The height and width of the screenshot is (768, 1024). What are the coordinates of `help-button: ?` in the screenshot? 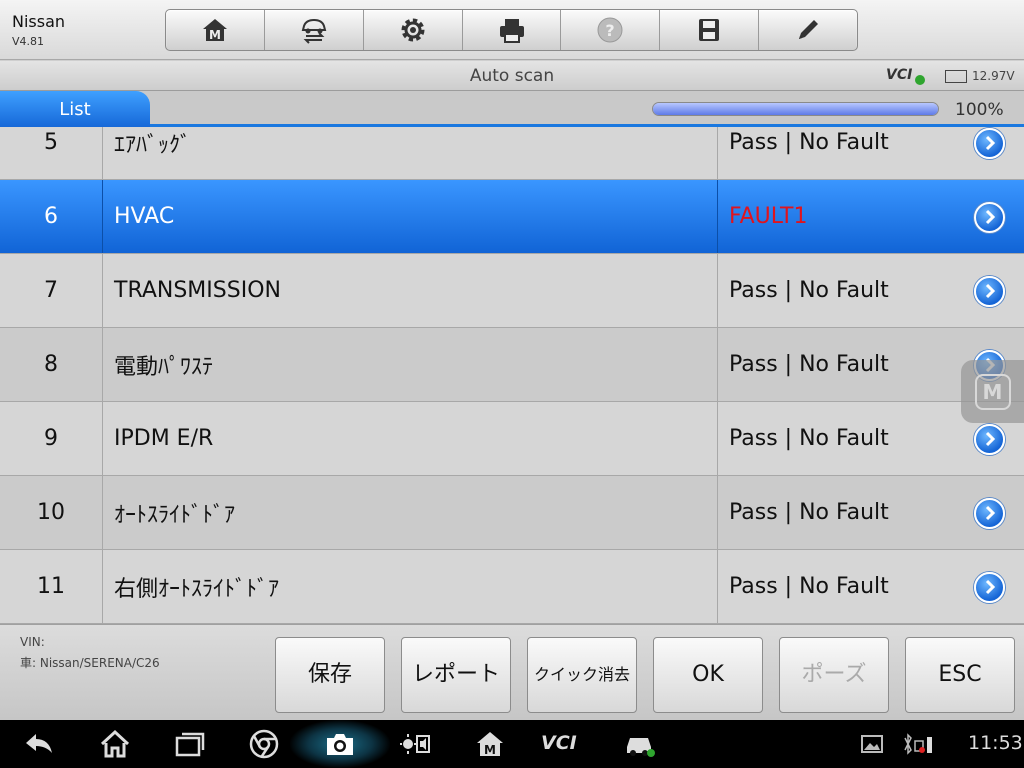 It's located at (611, 30).